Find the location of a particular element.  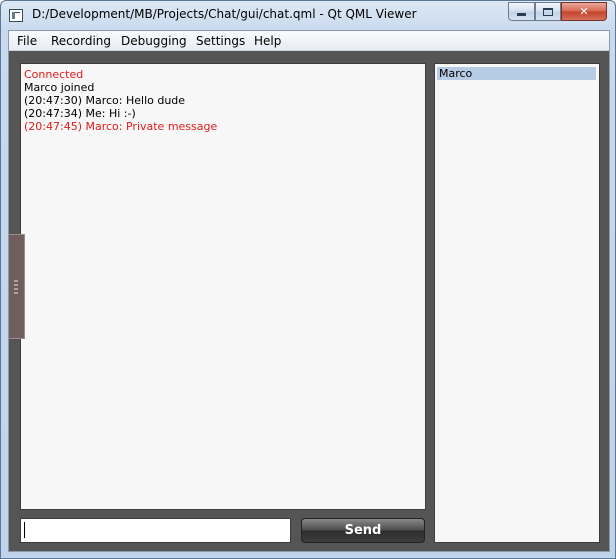

menu-bar: File Recording Debugging Settings Help is located at coordinates (309, 41).